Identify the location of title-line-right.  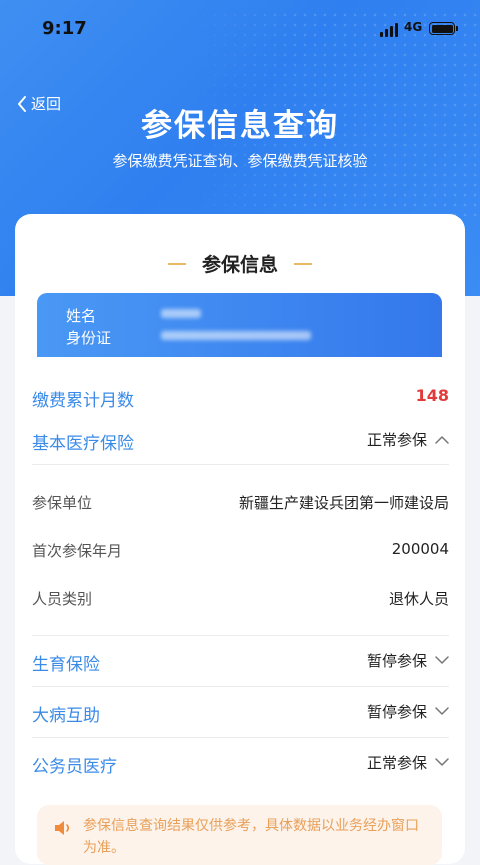
(303, 264).